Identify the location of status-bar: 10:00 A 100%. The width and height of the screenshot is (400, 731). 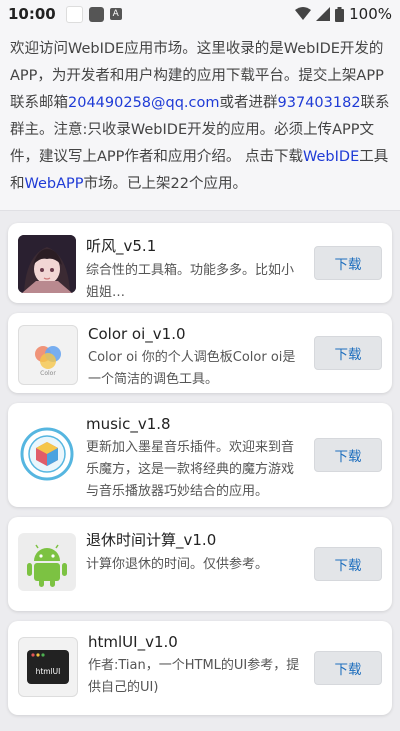
(200, 14).